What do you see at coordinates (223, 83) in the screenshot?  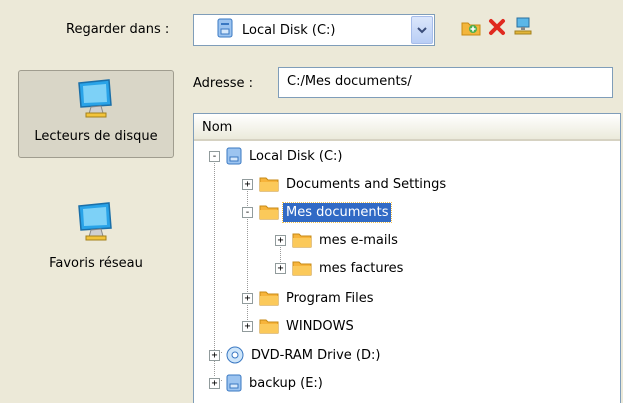 I see `address-label: Adresse :` at bounding box center [223, 83].